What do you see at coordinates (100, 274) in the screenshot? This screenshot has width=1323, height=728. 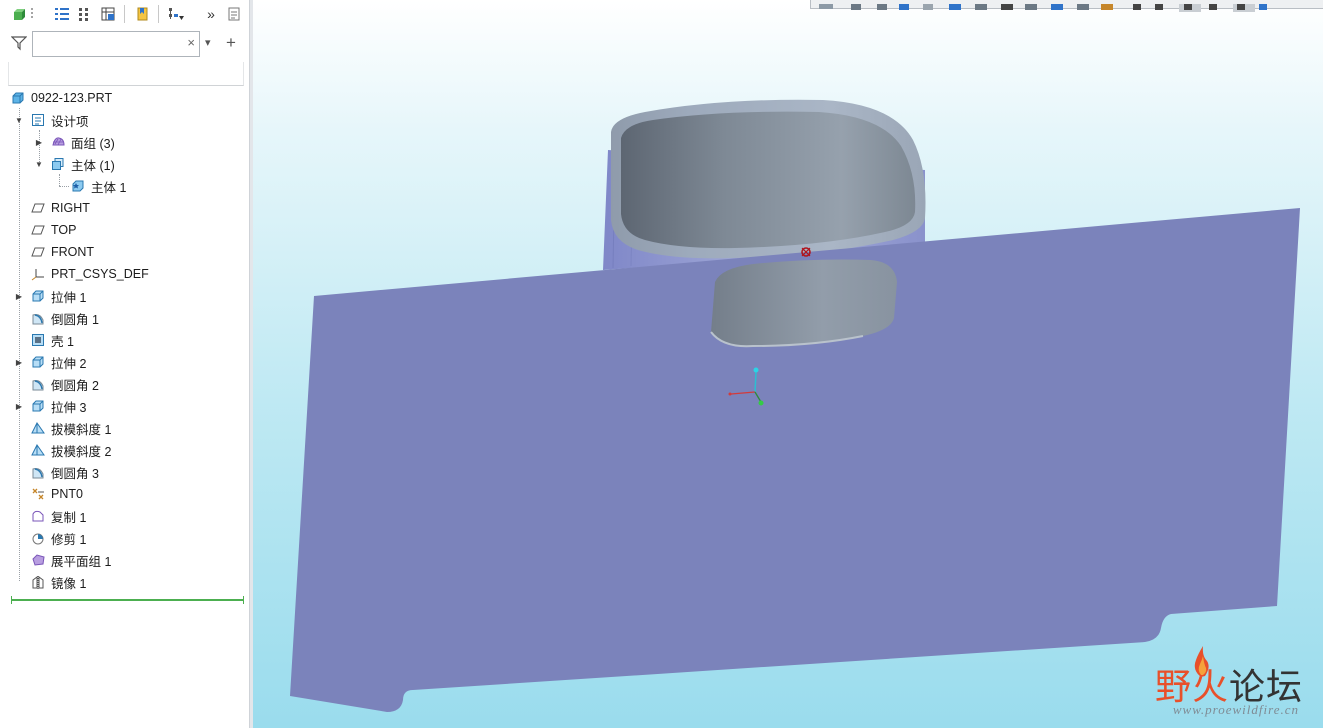 I see `tree-item-label: PRT_CSYS_DEF` at bounding box center [100, 274].